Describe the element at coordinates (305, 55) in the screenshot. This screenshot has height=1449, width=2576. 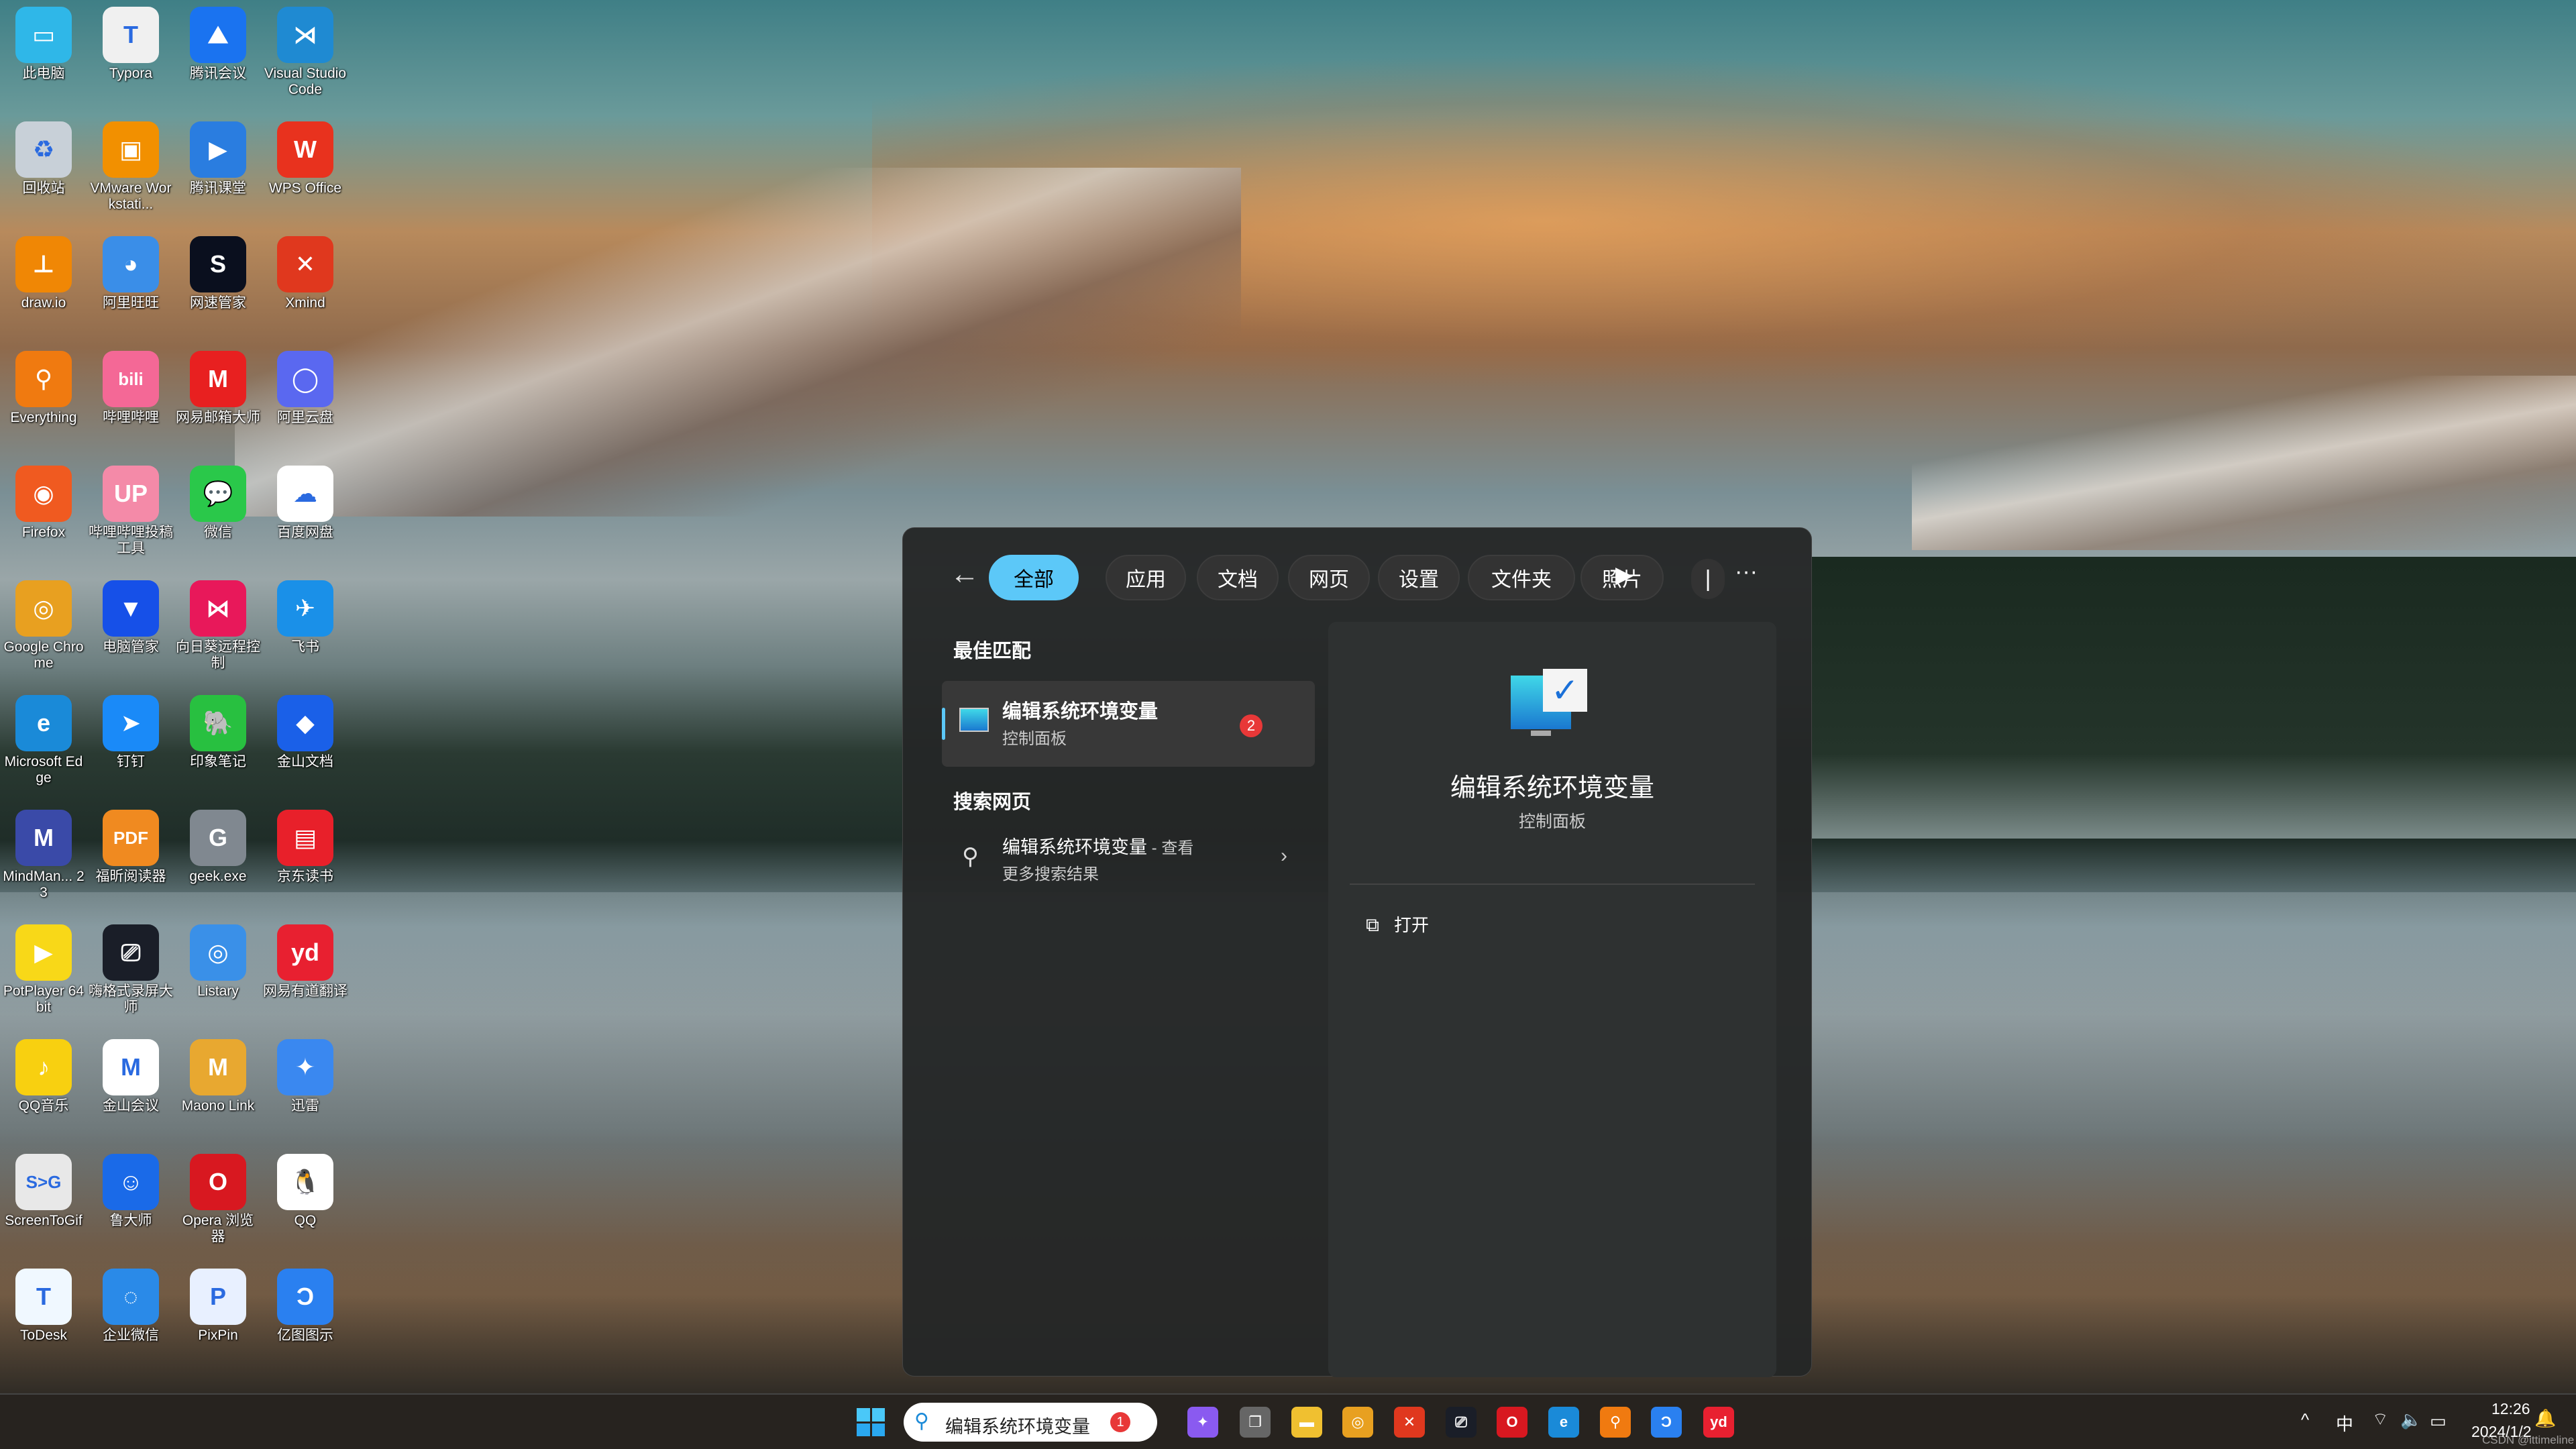
I see `desktop-icon: ⋊ Visual Studio Code` at that location.